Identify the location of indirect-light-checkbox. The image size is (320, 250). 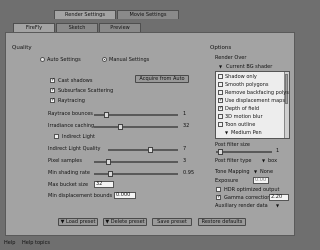
(56, 136).